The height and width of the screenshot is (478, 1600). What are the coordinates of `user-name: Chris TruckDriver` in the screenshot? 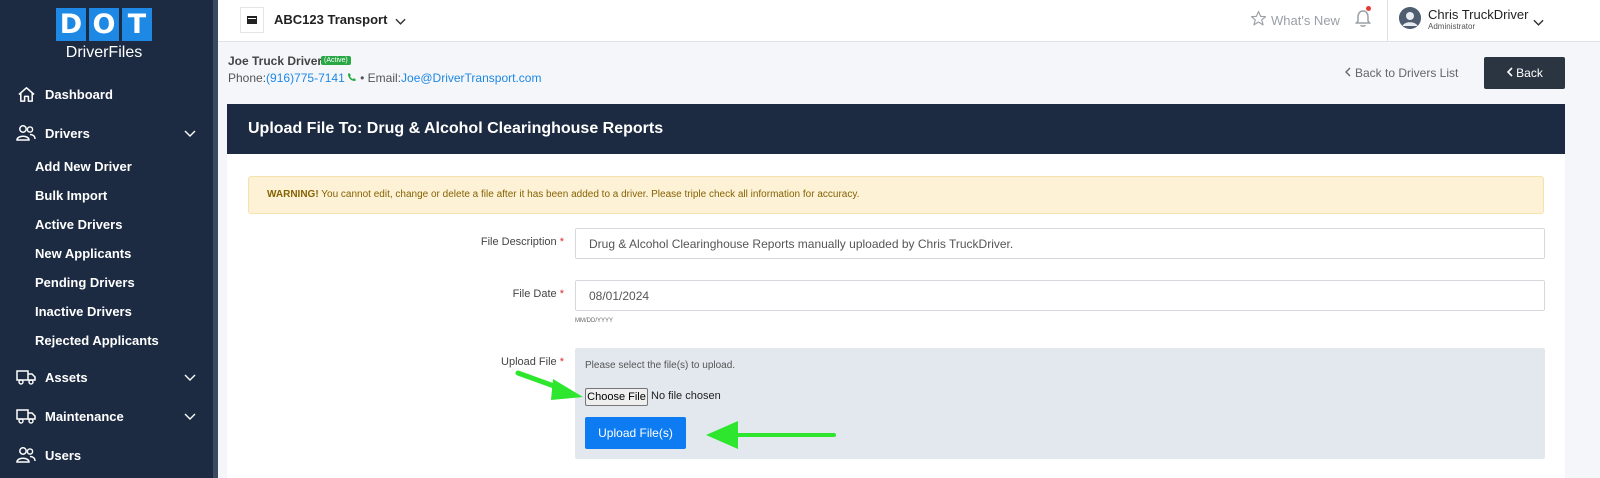 It's located at (1478, 14).